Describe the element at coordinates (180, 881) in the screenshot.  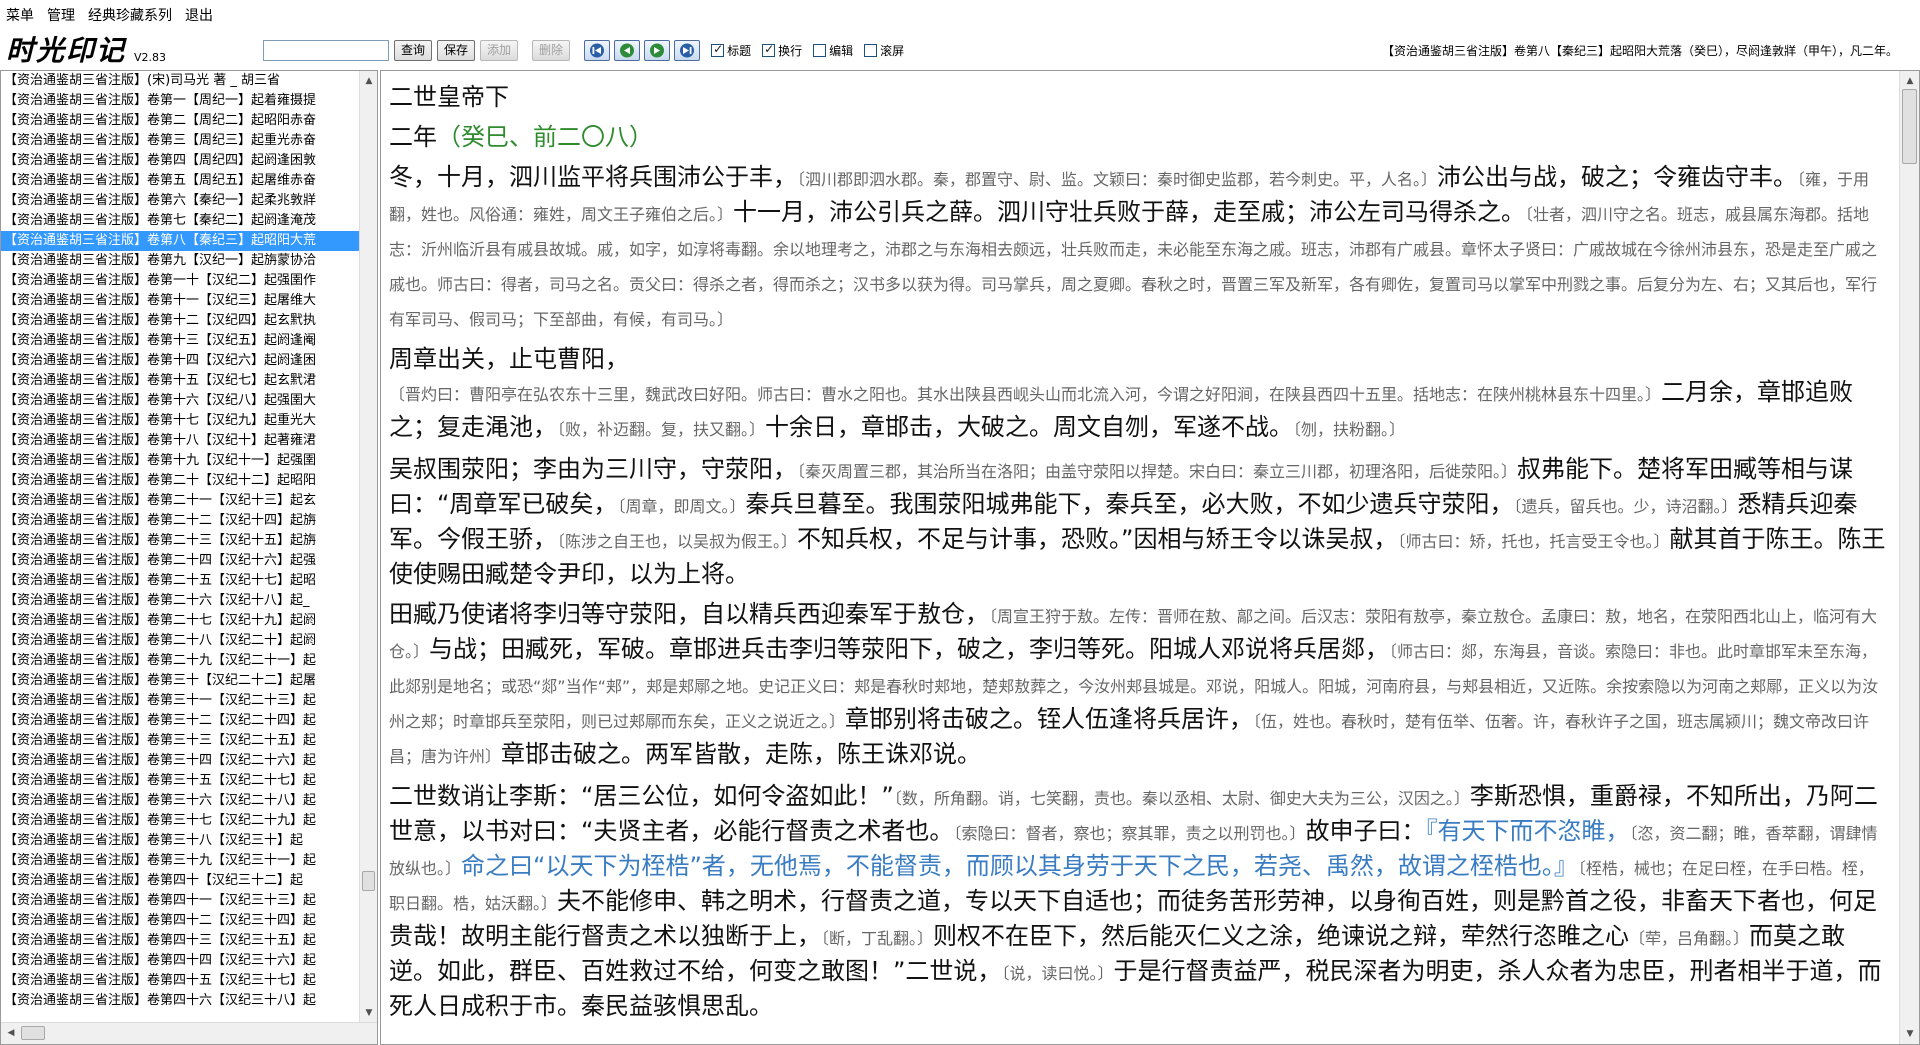
I see `chapter-list-item: 【资治通鉴胡三省注版】卷第四十【汉纪三十二】起` at that location.